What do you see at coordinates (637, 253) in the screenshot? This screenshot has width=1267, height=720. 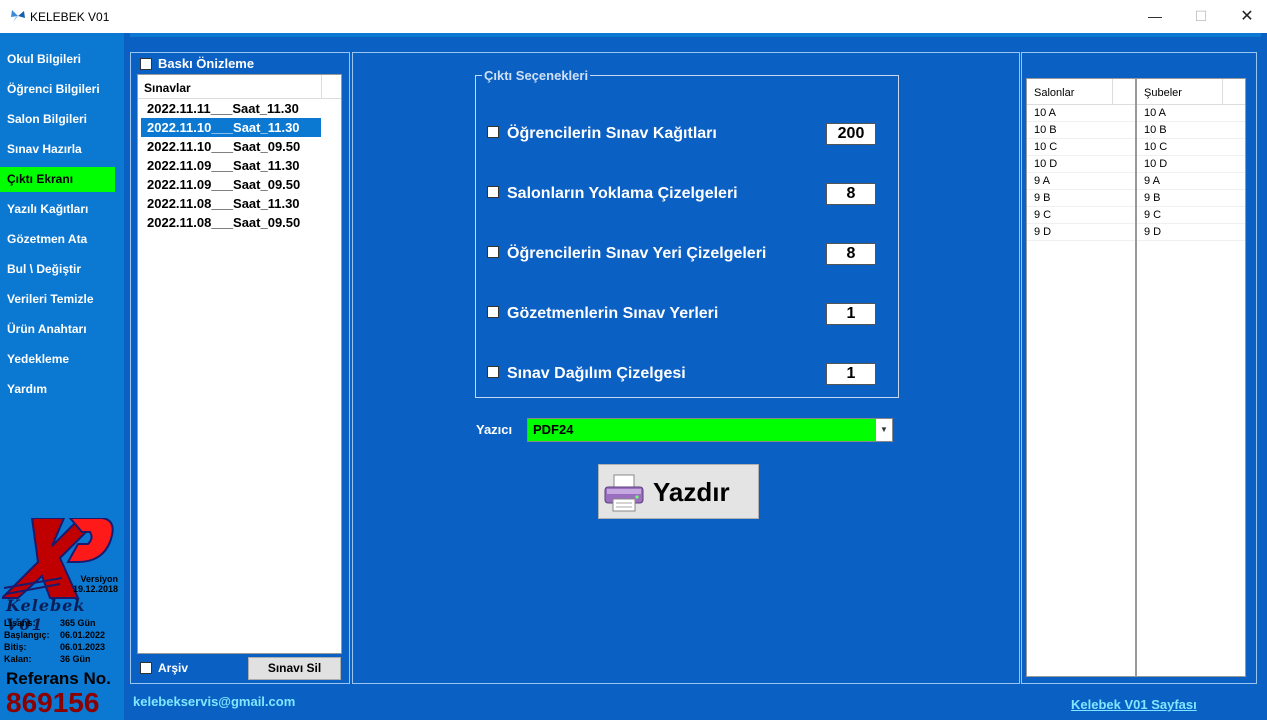 I see `option-label: Öğrencilerin Sınav Yeri Çizelgeleri` at bounding box center [637, 253].